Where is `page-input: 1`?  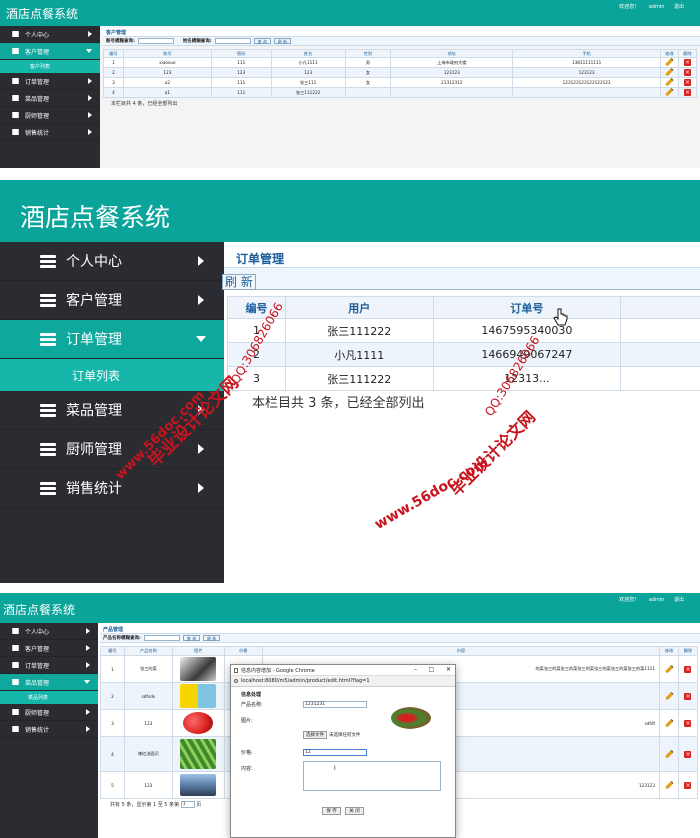
page-input: 1 is located at coordinates (187, 804).